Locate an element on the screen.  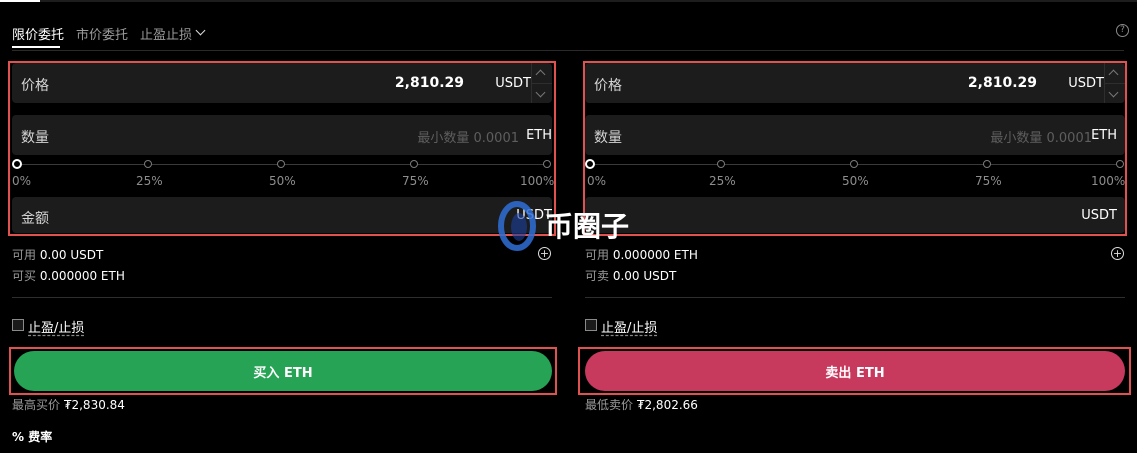
buy-pct-25: 25% is located at coordinates (149, 181).